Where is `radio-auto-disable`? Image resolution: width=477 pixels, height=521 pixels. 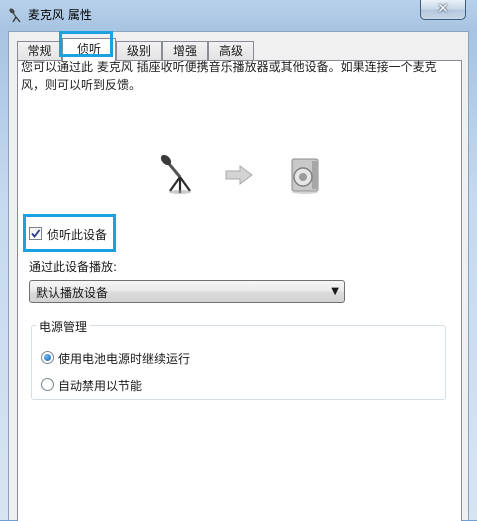
radio-auto-disable is located at coordinates (47, 384).